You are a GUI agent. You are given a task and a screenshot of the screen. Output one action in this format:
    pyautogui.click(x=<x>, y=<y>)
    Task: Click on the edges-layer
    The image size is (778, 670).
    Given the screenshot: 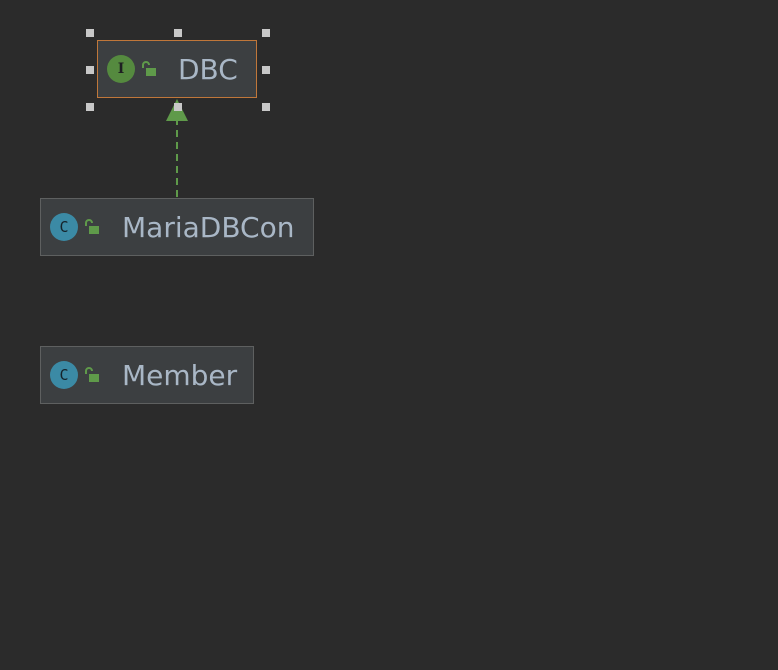 What is the action you would take?
    pyautogui.click(x=177, y=148)
    